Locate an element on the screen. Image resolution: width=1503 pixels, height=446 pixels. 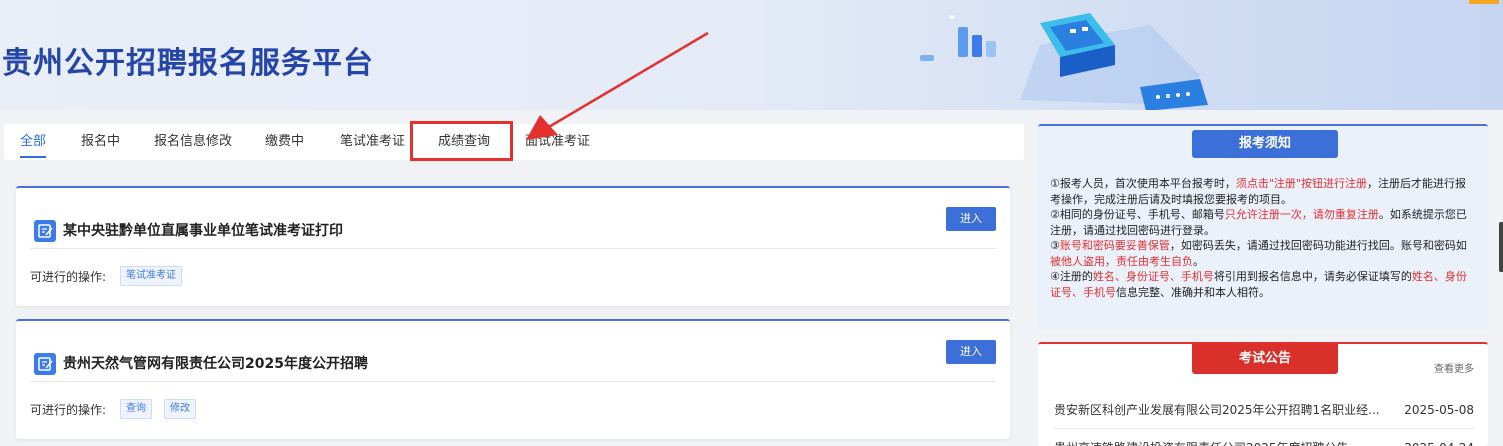
card-title: 某中央驻黔单位直属事业单位笔试准考证打印 is located at coordinates (203, 231).